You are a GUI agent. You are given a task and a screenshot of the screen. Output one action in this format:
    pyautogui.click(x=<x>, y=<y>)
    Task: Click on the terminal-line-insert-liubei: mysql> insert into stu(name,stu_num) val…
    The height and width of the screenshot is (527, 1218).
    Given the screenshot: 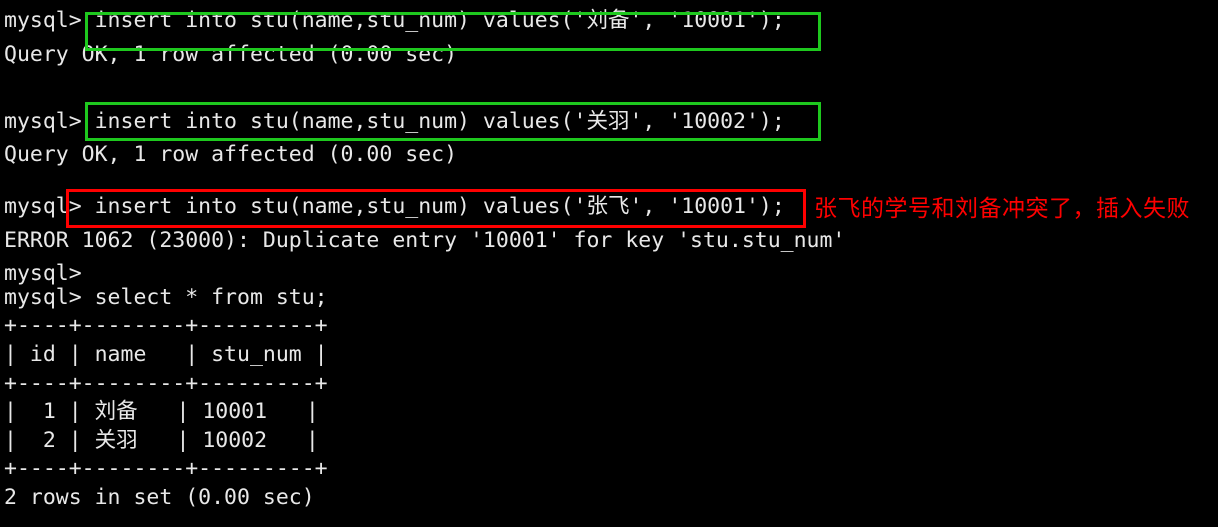 What is the action you would take?
    pyautogui.click(x=394, y=20)
    